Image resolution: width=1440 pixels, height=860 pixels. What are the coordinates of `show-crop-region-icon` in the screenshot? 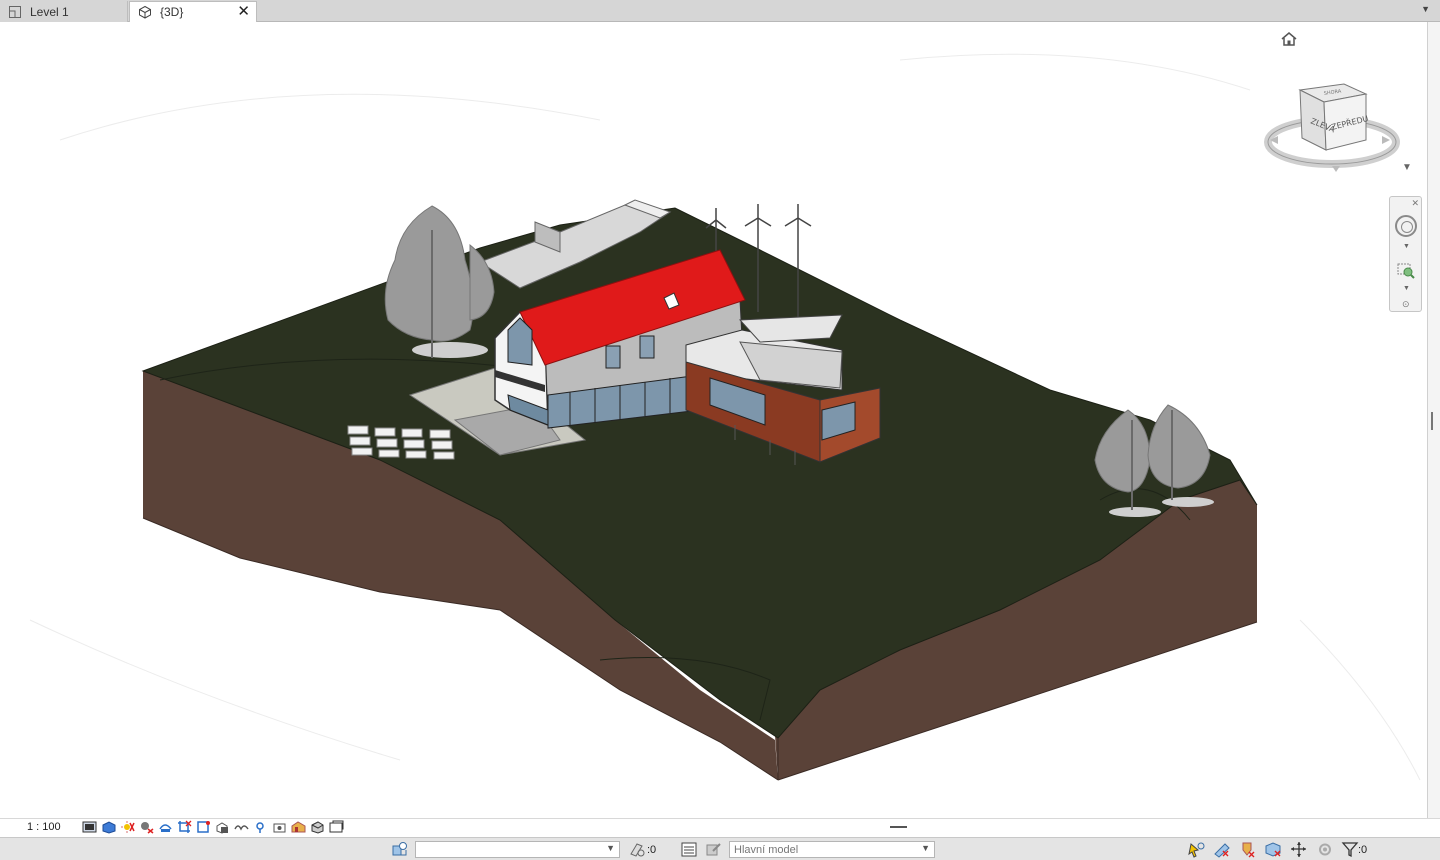 It's located at (203, 827).